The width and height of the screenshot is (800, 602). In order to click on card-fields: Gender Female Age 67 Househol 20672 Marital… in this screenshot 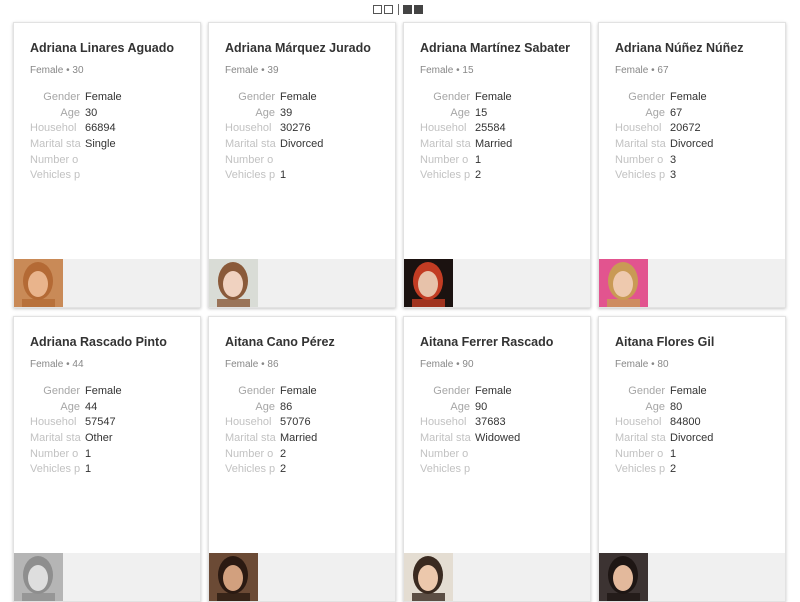, I will do `click(664, 136)`.